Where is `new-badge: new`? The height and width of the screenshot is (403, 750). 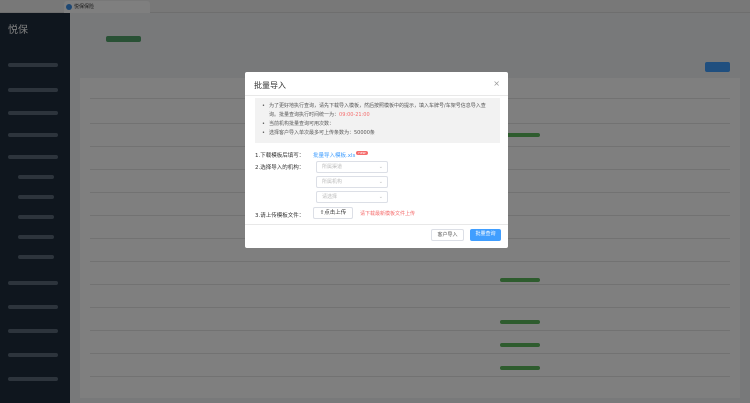
new-badge: new is located at coordinates (362, 153).